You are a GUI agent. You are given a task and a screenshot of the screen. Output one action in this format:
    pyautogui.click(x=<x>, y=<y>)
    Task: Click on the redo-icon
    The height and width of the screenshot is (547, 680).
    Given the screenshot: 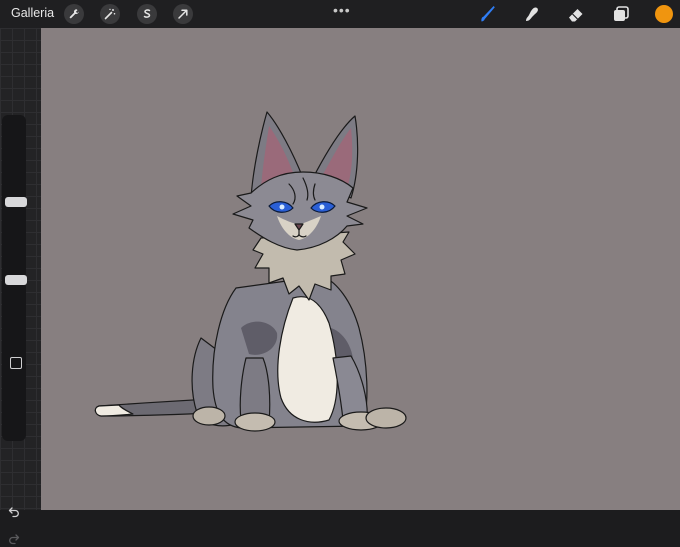 What is the action you would take?
    pyautogui.click(x=14, y=539)
    